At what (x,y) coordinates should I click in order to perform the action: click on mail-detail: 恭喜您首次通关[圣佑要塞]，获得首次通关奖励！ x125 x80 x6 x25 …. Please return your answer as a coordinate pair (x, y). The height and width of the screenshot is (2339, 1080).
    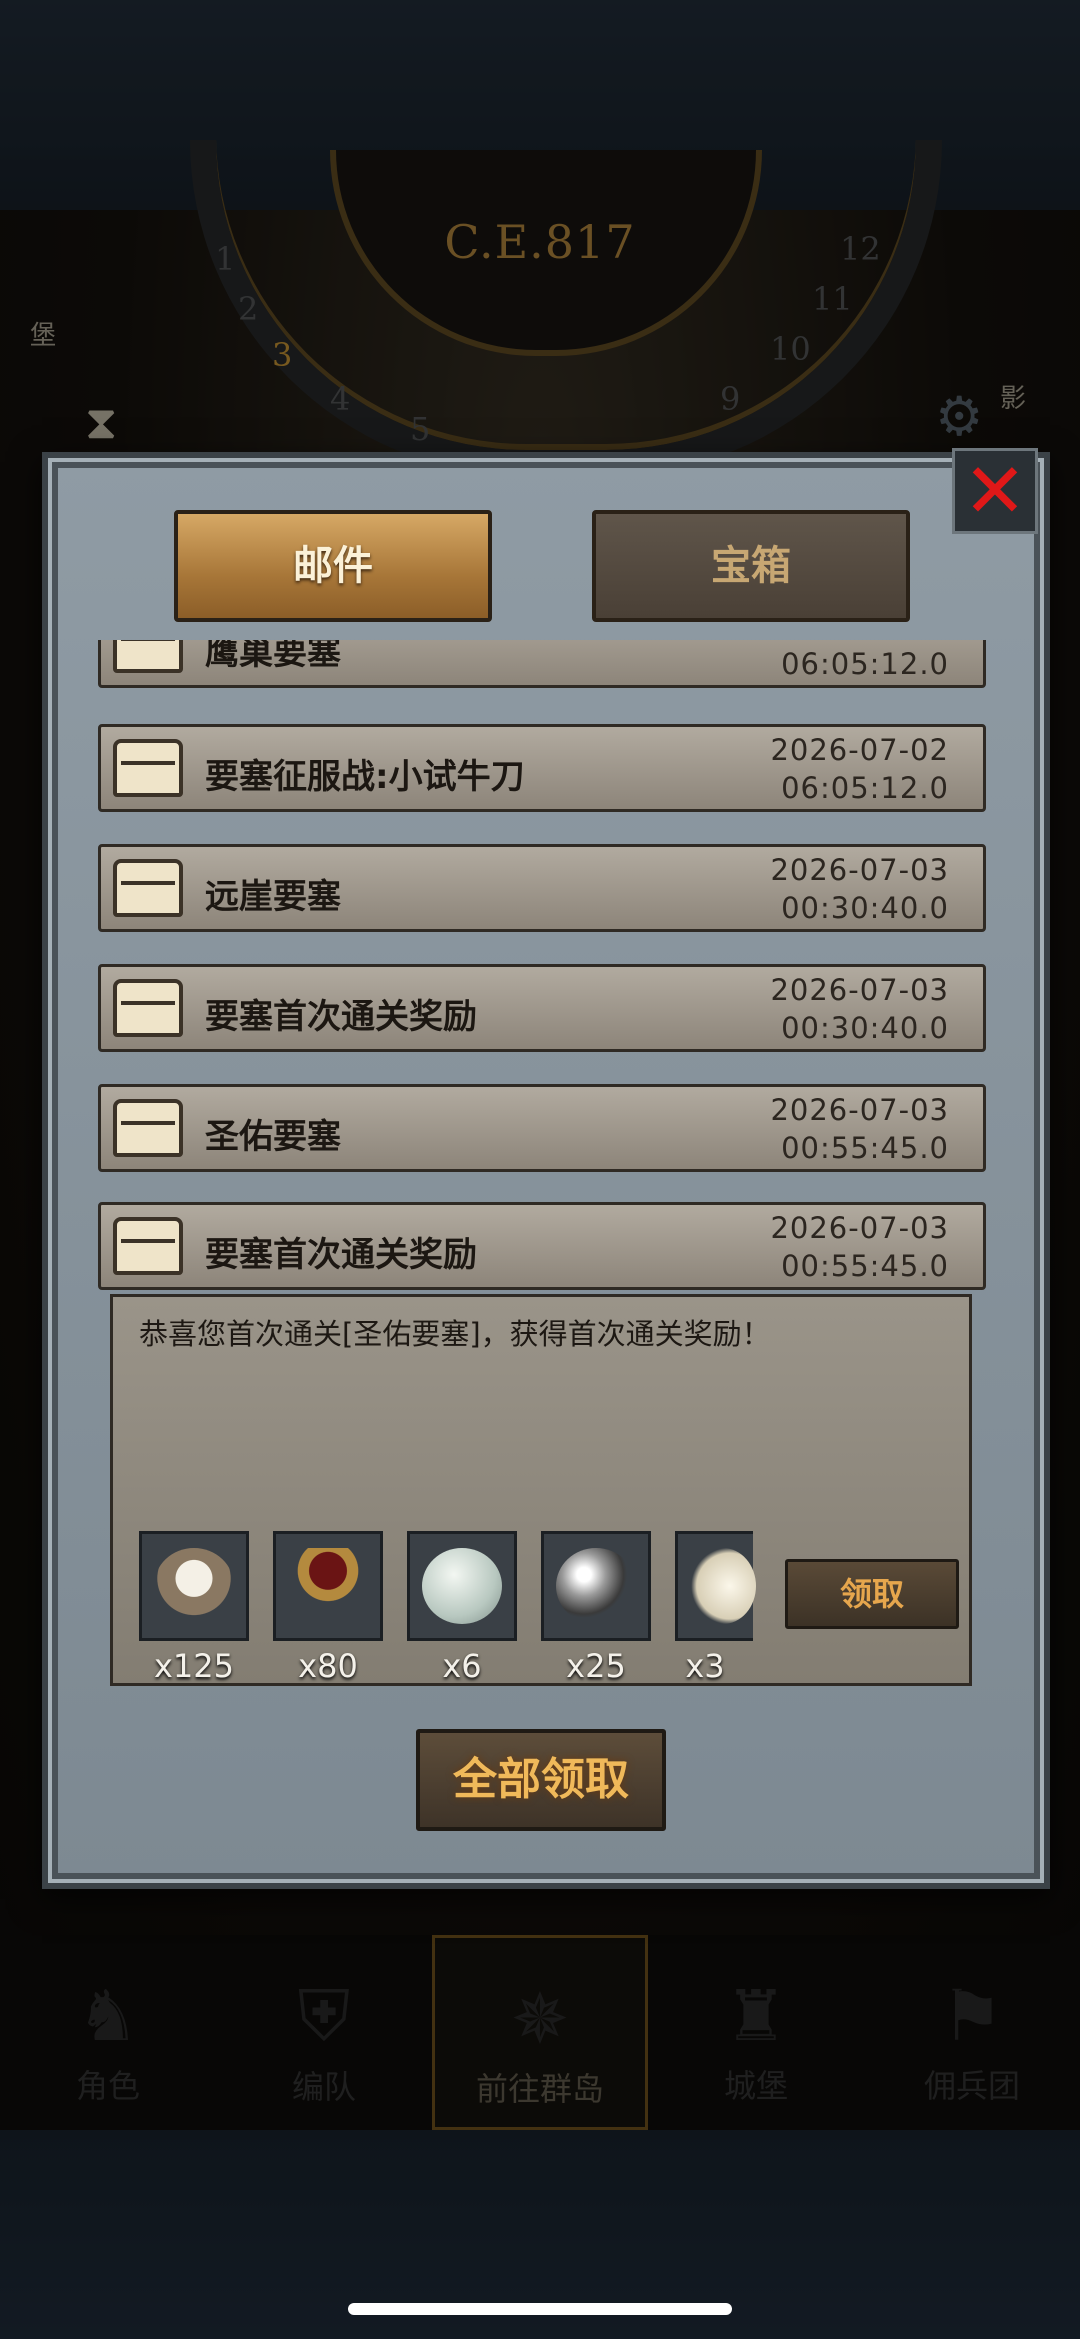
    Looking at the image, I should click on (541, 1490).